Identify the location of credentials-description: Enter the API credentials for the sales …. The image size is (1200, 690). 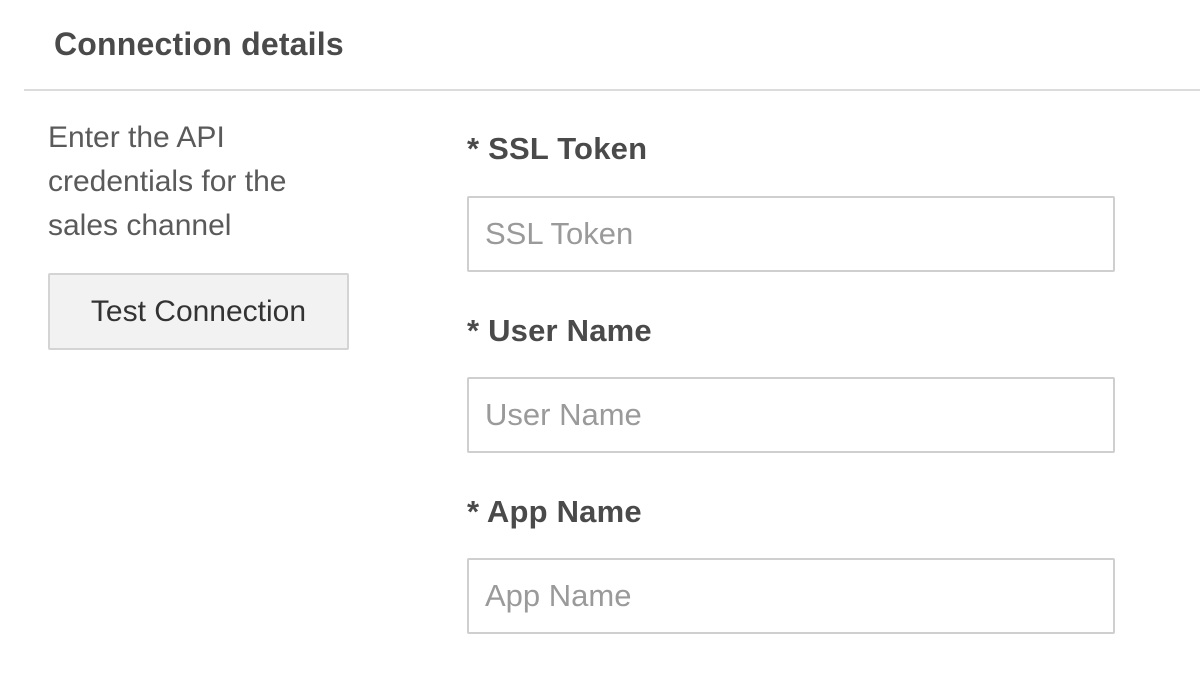
(167, 181).